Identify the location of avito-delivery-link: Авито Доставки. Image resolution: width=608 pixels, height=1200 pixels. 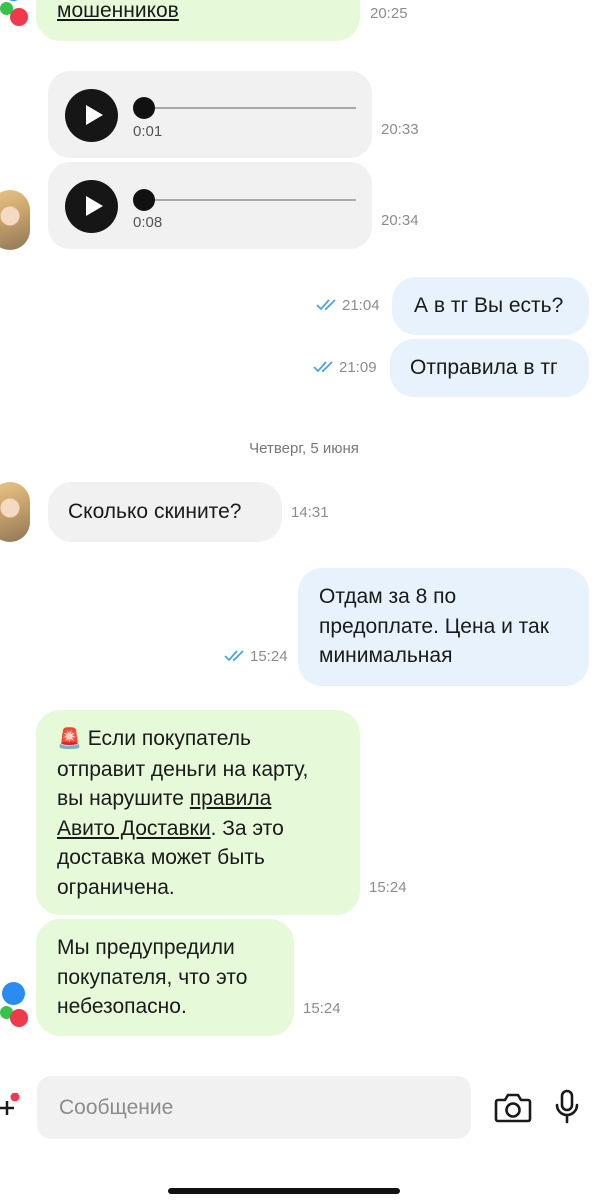
(134, 828).